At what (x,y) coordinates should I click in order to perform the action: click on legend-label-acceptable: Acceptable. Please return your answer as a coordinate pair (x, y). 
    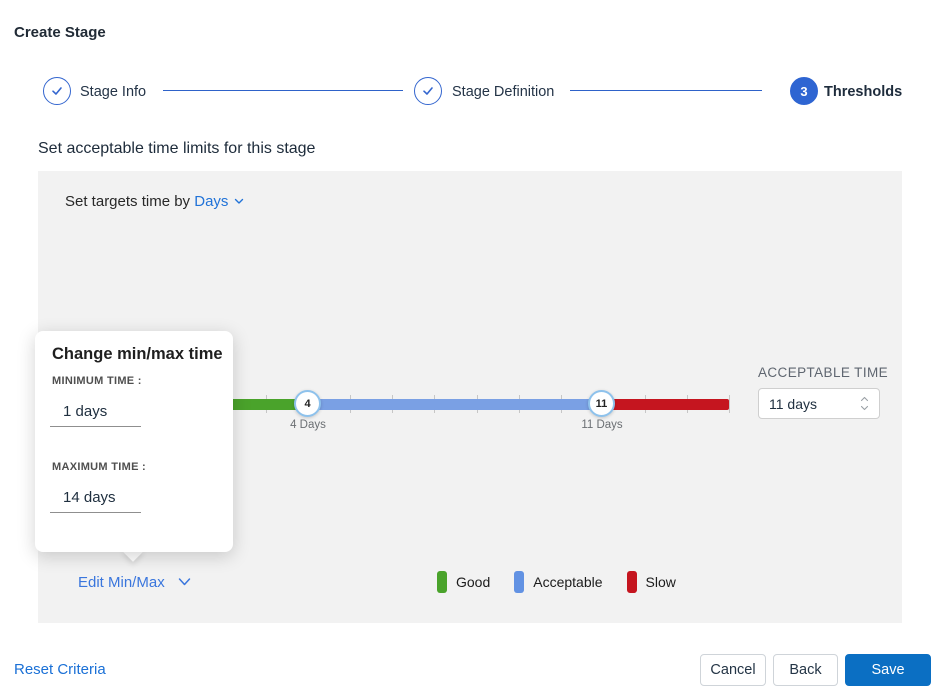
    Looking at the image, I should click on (568, 582).